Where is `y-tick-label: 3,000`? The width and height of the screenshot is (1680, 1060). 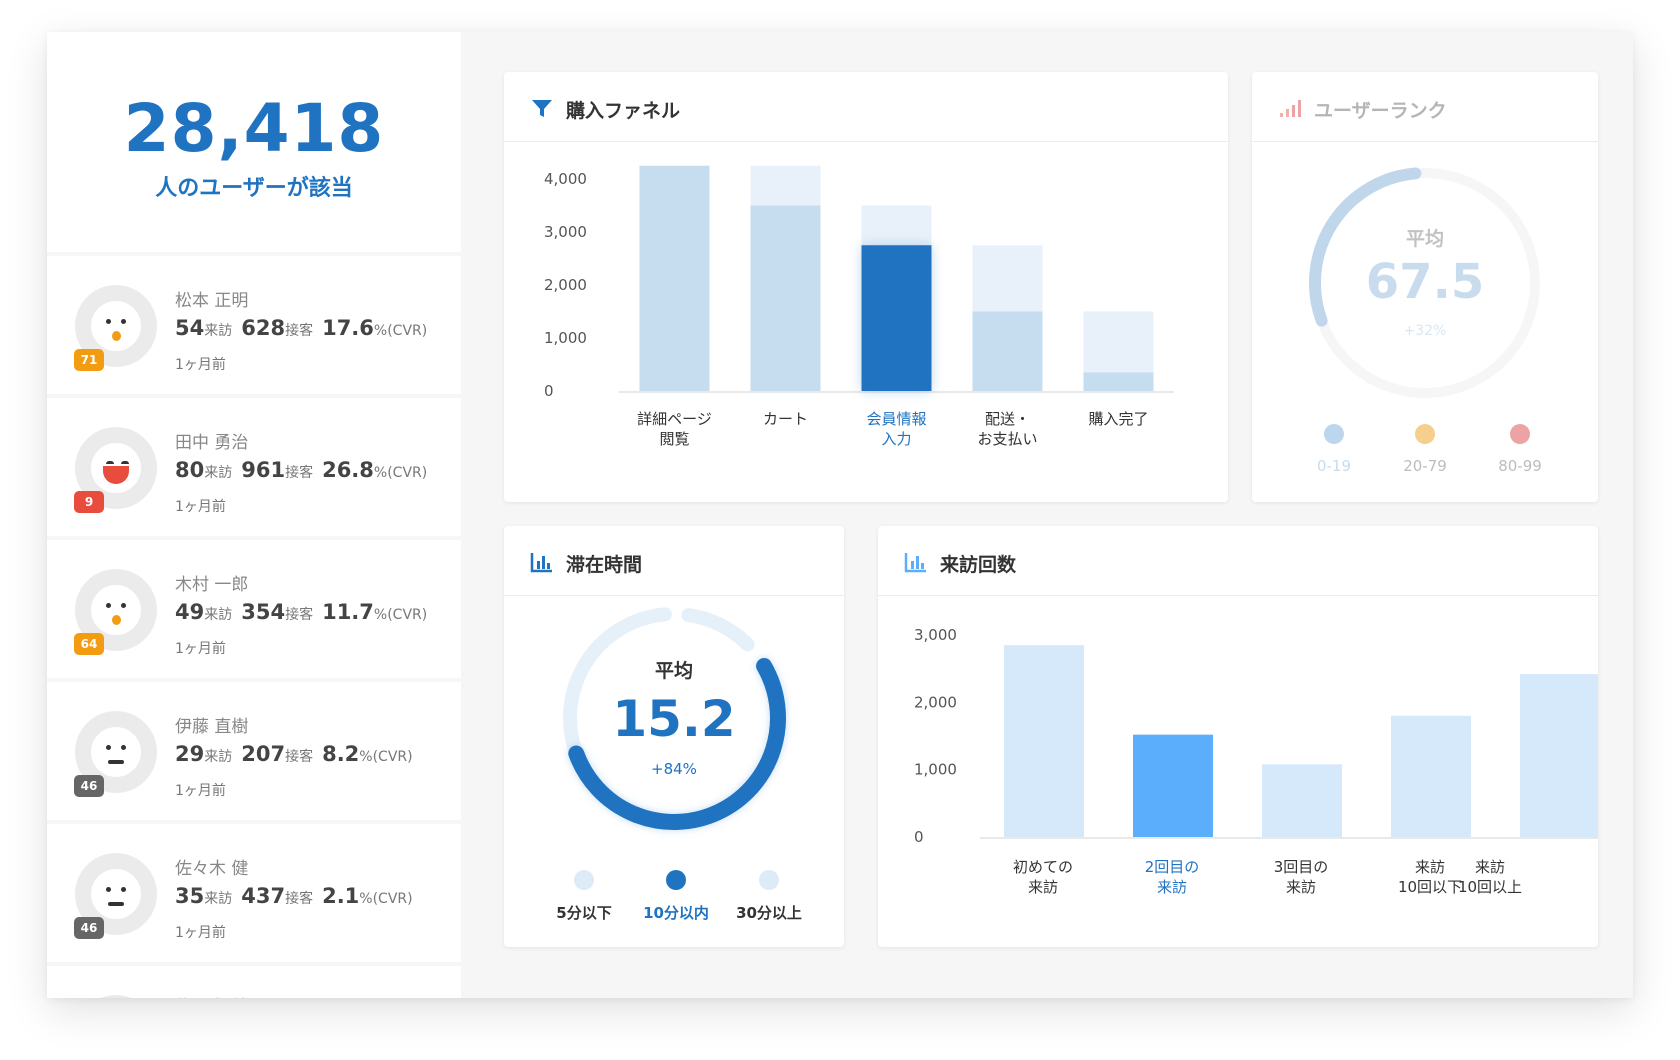
y-tick-label: 3,000 is located at coordinates (935, 635).